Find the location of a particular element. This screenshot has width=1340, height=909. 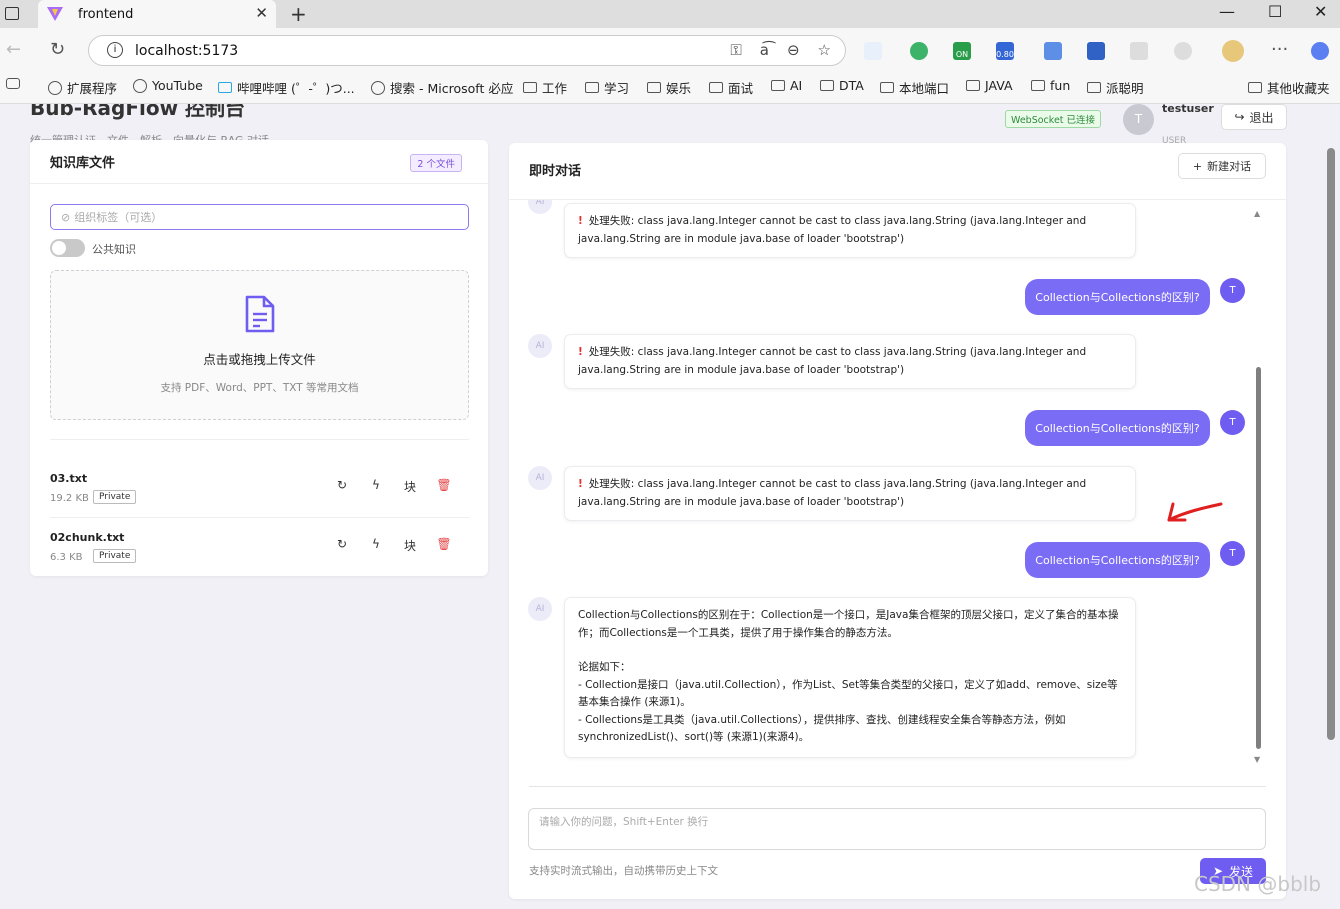

chat-hint: 支持实时流式输出，自动携带历史上下文 is located at coordinates (623, 871).